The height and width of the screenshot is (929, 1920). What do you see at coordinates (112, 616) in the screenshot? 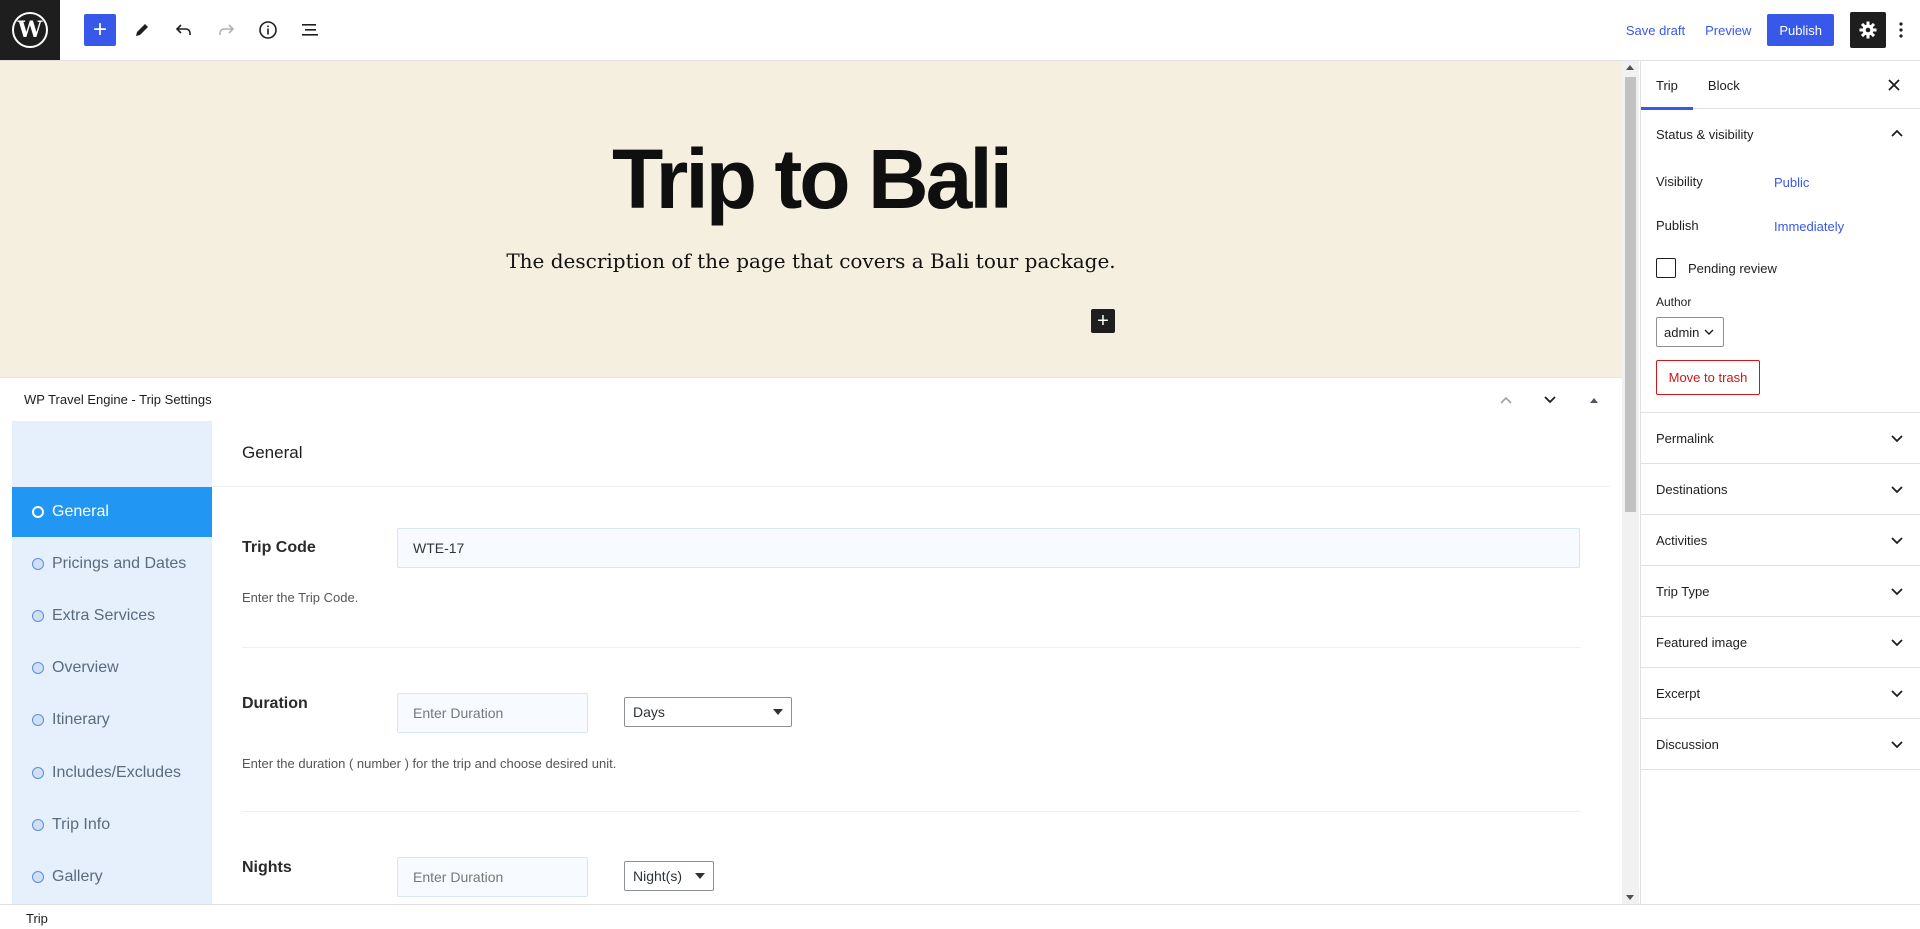
I see `tab-extra-services: Extra Services` at bounding box center [112, 616].